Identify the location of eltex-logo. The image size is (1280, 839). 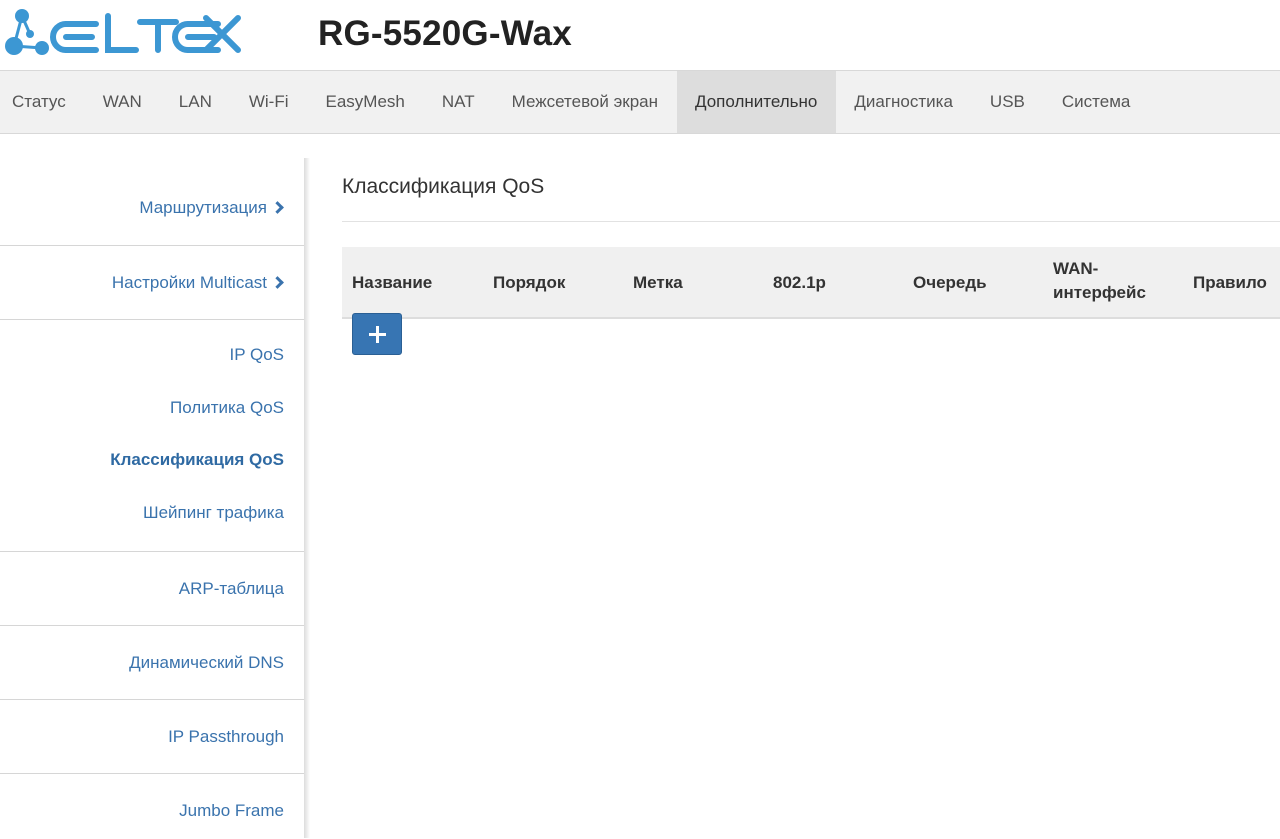
(122, 34).